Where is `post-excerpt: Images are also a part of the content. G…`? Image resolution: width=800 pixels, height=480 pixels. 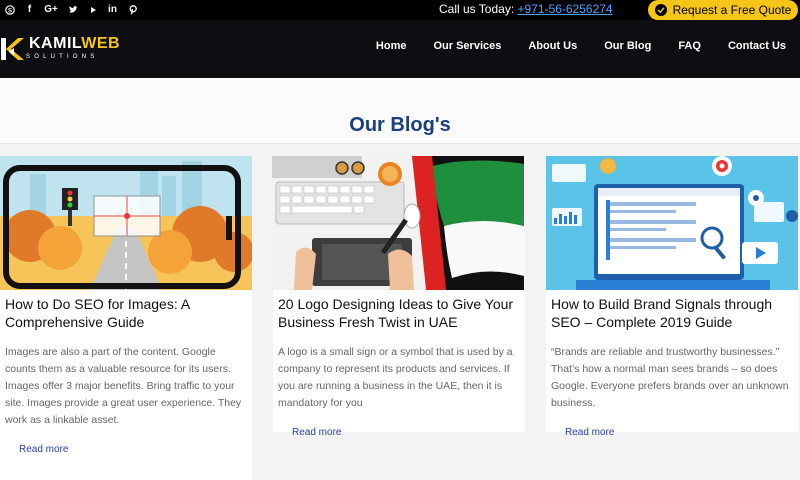
post-excerpt: Images are also a part of the content. G… is located at coordinates (123, 386).